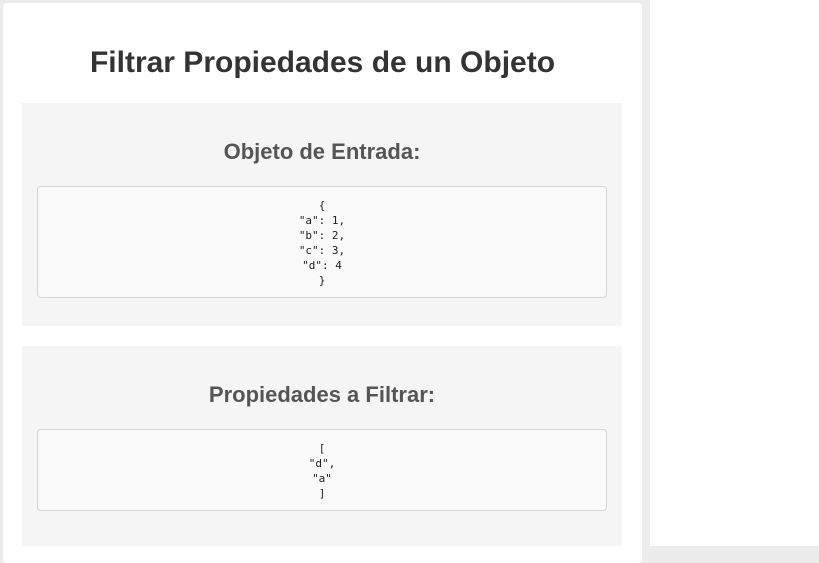 Image resolution: width=819 pixels, height=563 pixels. I want to click on filter-properties-code: [ "d", "a" ], so click(322, 471).